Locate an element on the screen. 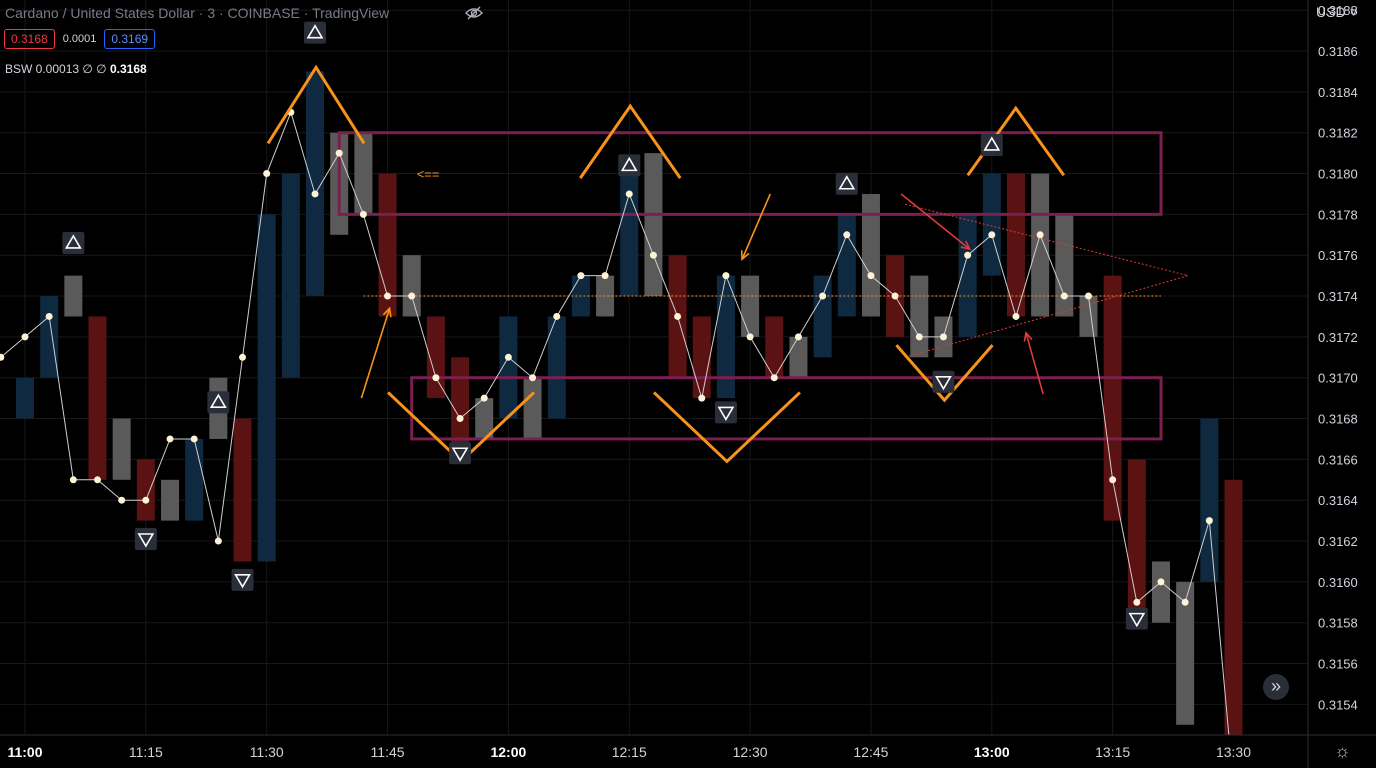 This screenshot has height=768, width=1376. currency-label: USD is located at coordinates (1331, 12).